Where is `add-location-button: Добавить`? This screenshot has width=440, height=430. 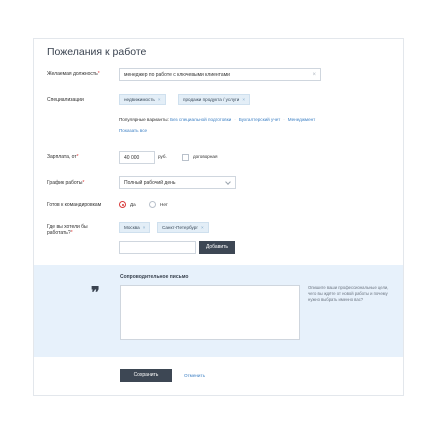 add-location-button: Добавить is located at coordinates (217, 247).